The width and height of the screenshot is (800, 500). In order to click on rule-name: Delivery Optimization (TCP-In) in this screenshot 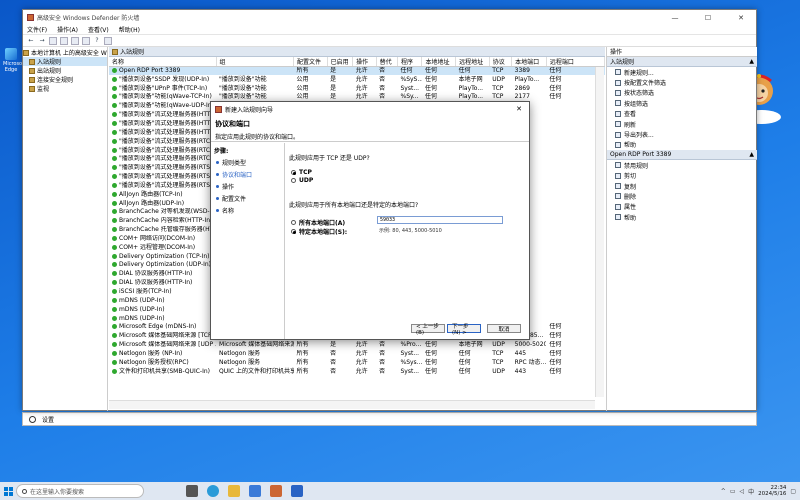, I will do `click(164, 256)`.